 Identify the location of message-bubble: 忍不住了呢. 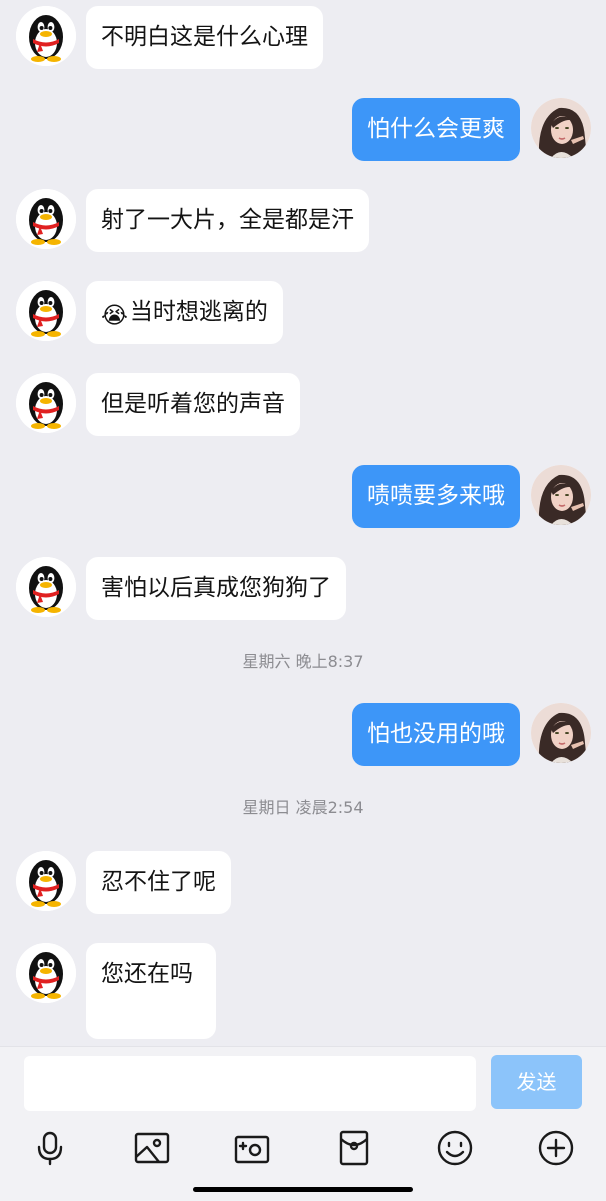
(158, 882).